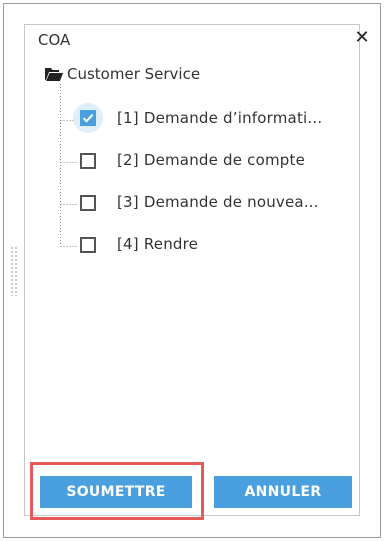 The height and width of the screenshot is (541, 386). I want to click on highlight-box, so click(117, 491).